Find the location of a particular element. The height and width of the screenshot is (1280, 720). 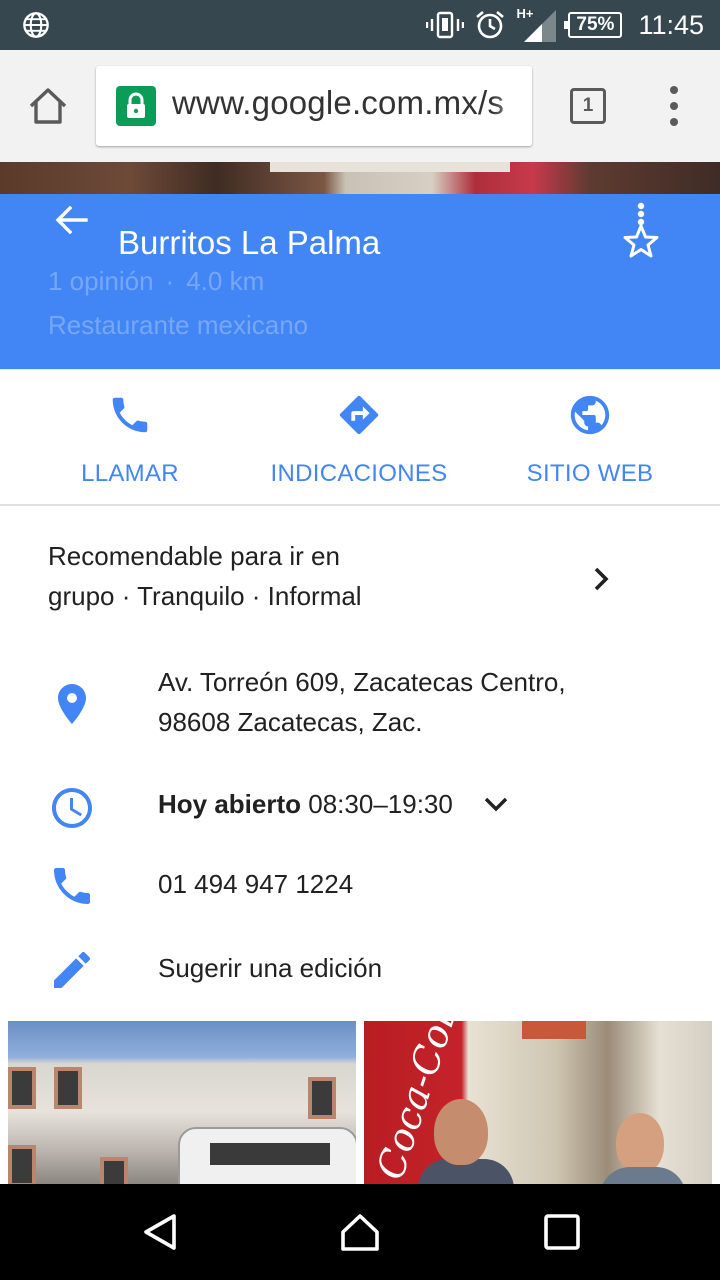

chevron-down-icon is located at coordinates (496, 804).